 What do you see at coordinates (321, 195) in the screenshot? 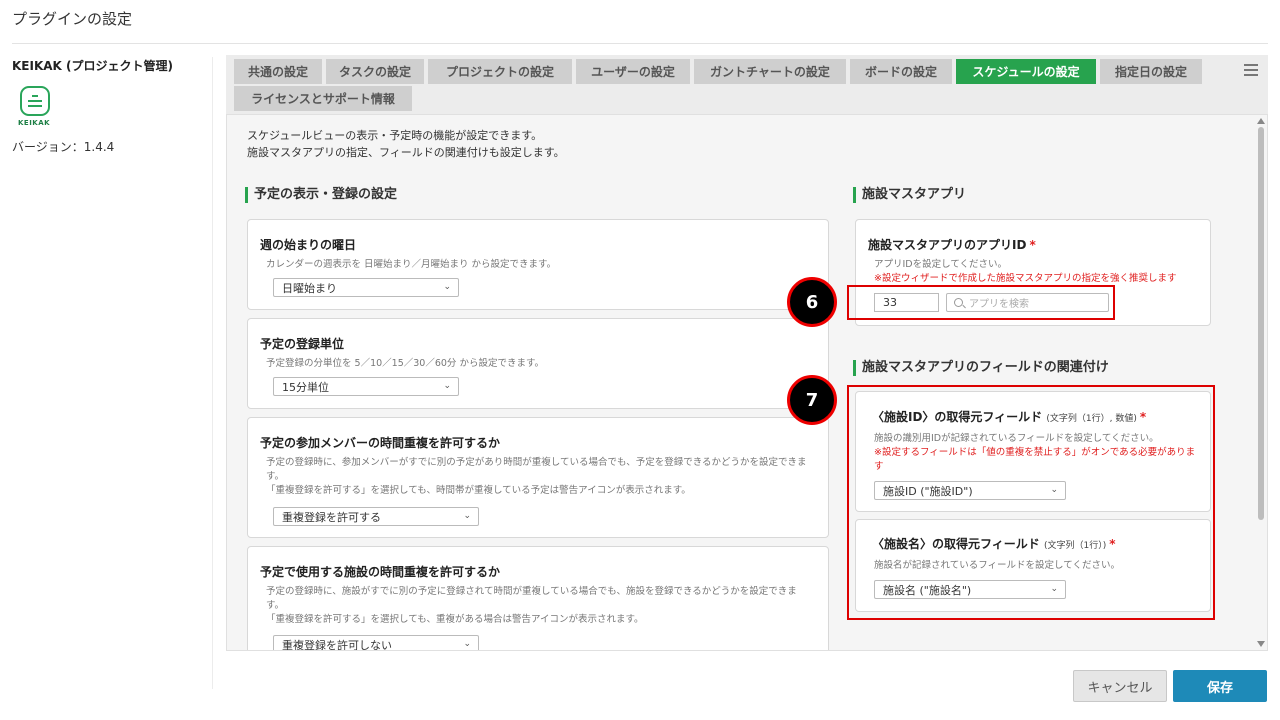
I see `display-settings-heading: 予定の表示・登録の設定` at bounding box center [321, 195].